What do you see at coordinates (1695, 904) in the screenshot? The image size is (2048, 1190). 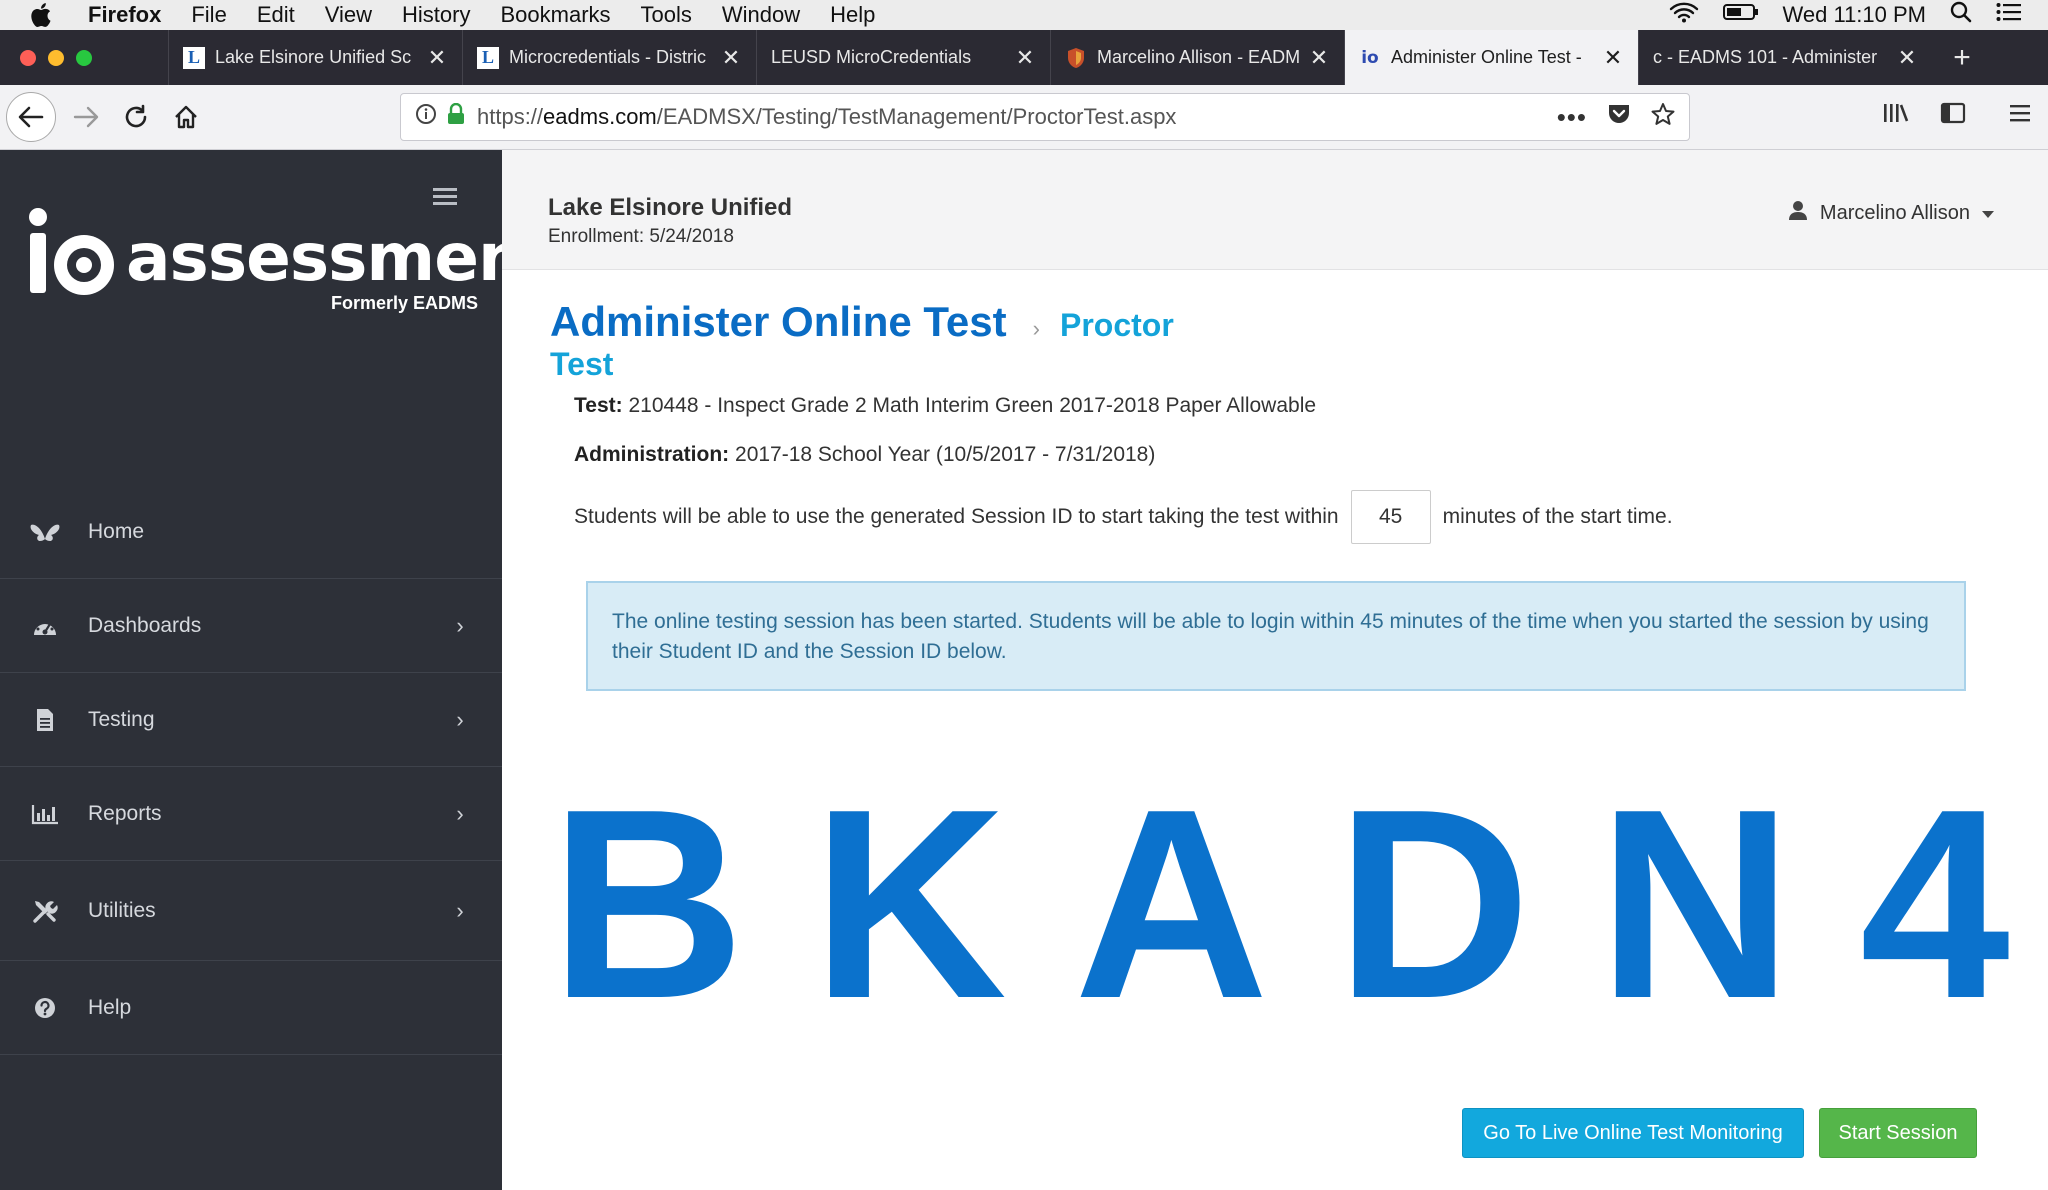 I see `session-id-char: N` at bounding box center [1695, 904].